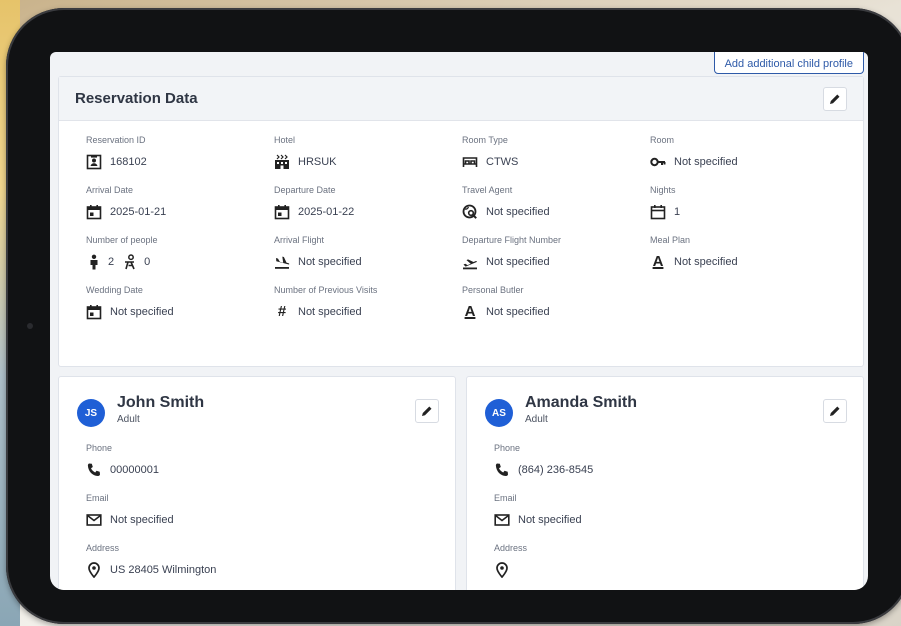 The width and height of the screenshot is (901, 626). What do you see at coordinates (111, 262) in the screenshot?
I see `adults-count: 2` at bounding box center [111, 262].